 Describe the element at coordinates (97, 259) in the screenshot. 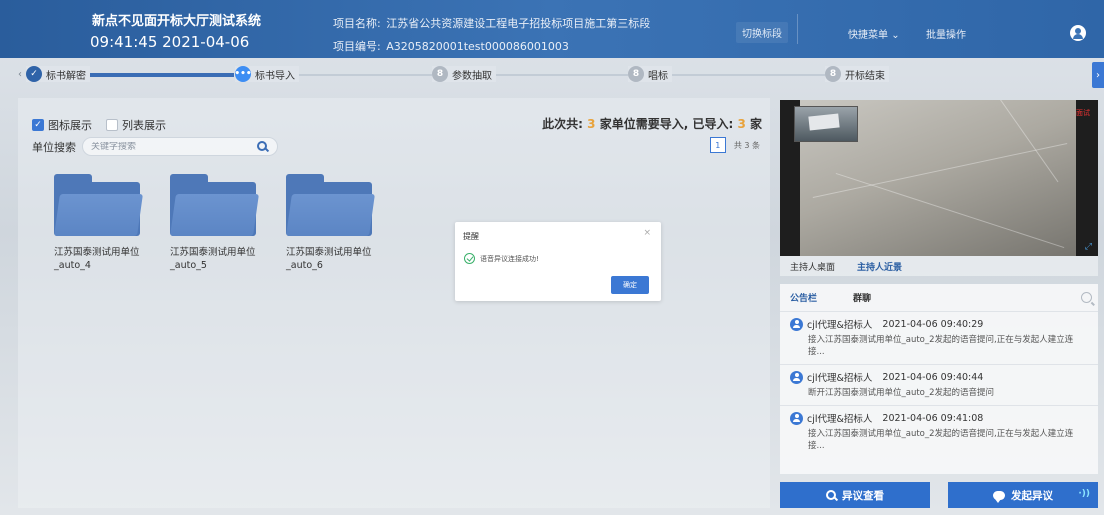

I see `folder-name: 江苏国泰测试用单位_auto_4` at that location.